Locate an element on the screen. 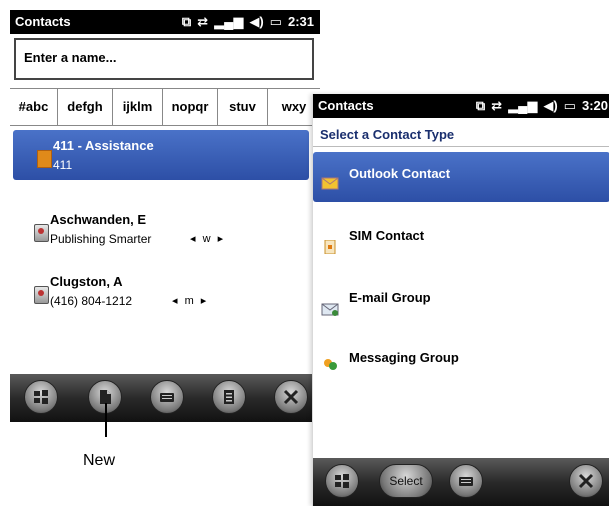  bottom-toolbar is located at coordinates (165, 398).